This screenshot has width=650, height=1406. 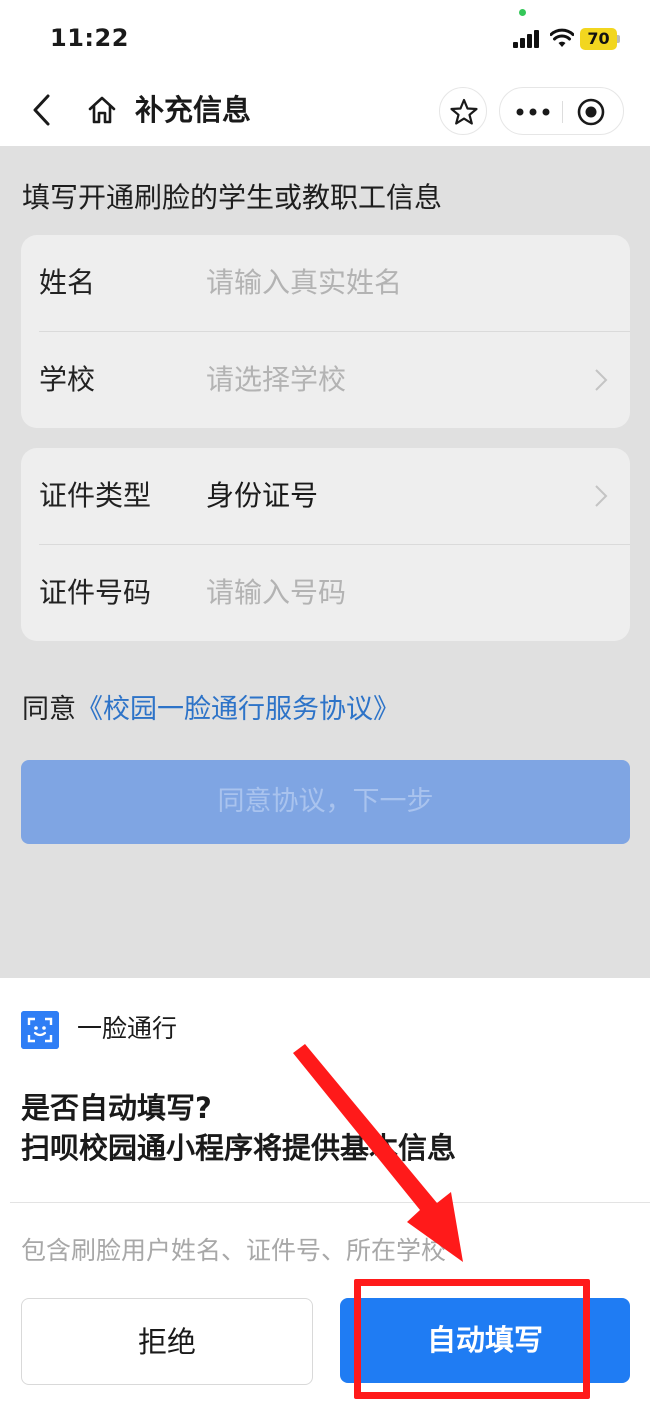 I want to click on sheet-description: 扫呗校园通小程序将提供基本信息, so click(x=239, y=1148).